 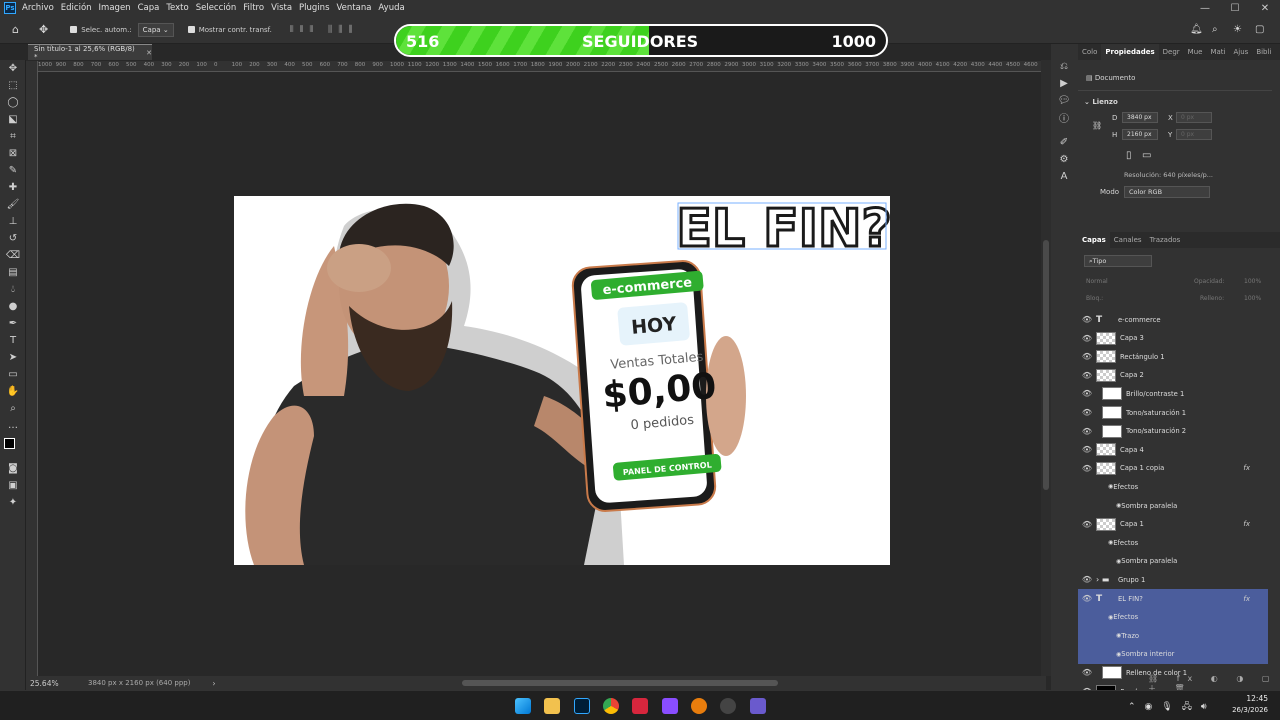 I want to click on play-actions-icon: ▶, so click(x=1064, y=83).